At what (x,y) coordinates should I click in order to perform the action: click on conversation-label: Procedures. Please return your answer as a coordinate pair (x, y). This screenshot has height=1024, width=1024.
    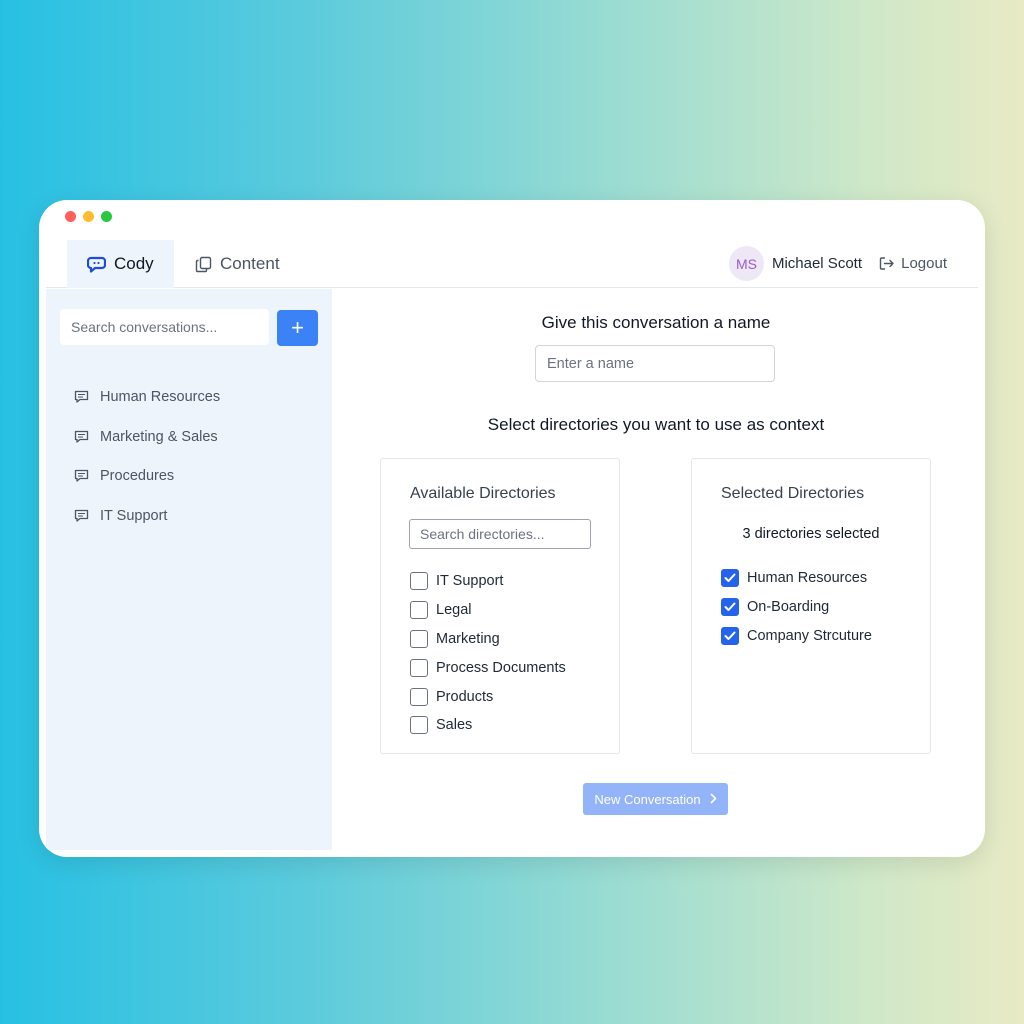
    Looking at the image, I should click on (137, 476).